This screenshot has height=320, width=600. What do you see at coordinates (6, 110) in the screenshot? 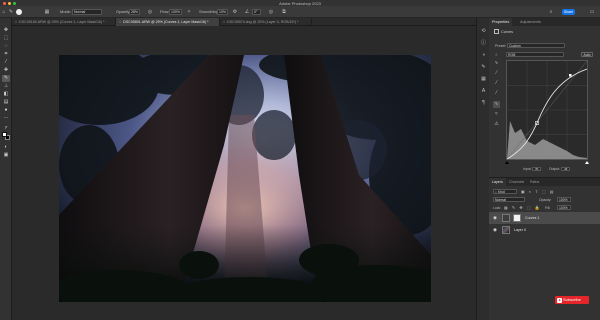
I see `dodge-tool-icon: ●` at bounding box center [6, 110].